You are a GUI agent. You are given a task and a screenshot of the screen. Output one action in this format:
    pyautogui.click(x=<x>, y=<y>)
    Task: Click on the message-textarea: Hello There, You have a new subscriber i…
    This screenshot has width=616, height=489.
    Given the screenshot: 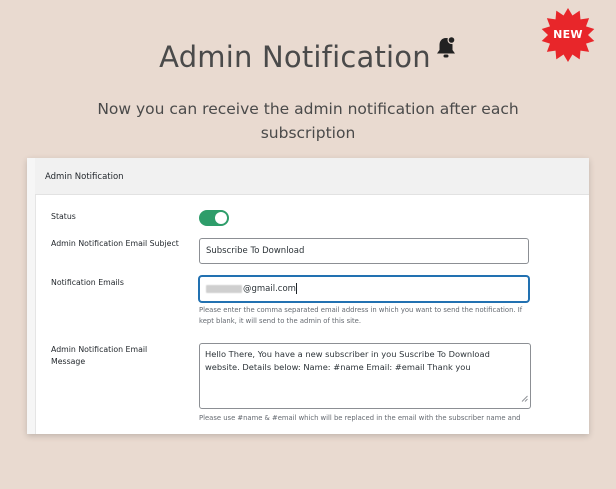 What is the action you would take?
    pyautogui.click(x=365, y=376)
    